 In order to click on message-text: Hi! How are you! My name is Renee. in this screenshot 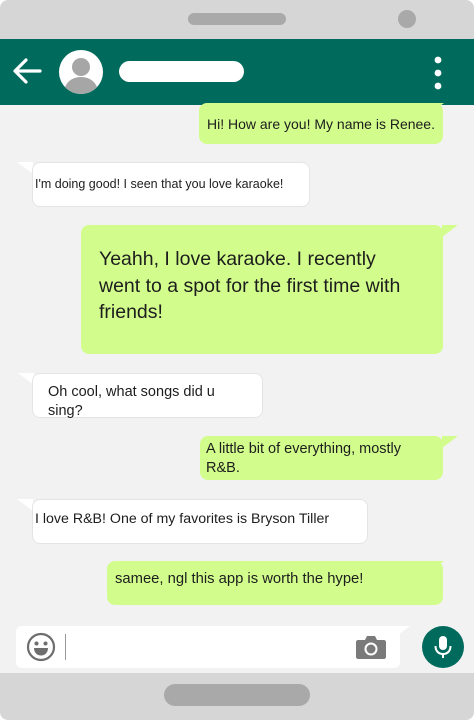, I will do `click(321, 124)`.